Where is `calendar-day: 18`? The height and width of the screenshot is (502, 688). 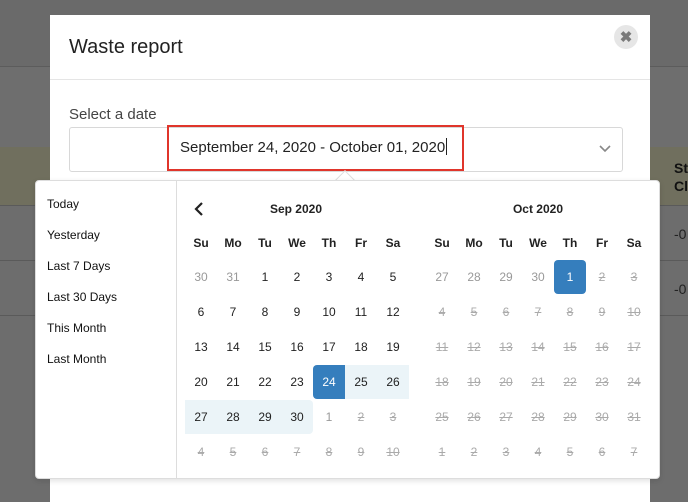 calendar-day: 18 is located at coordinates (361, 347).